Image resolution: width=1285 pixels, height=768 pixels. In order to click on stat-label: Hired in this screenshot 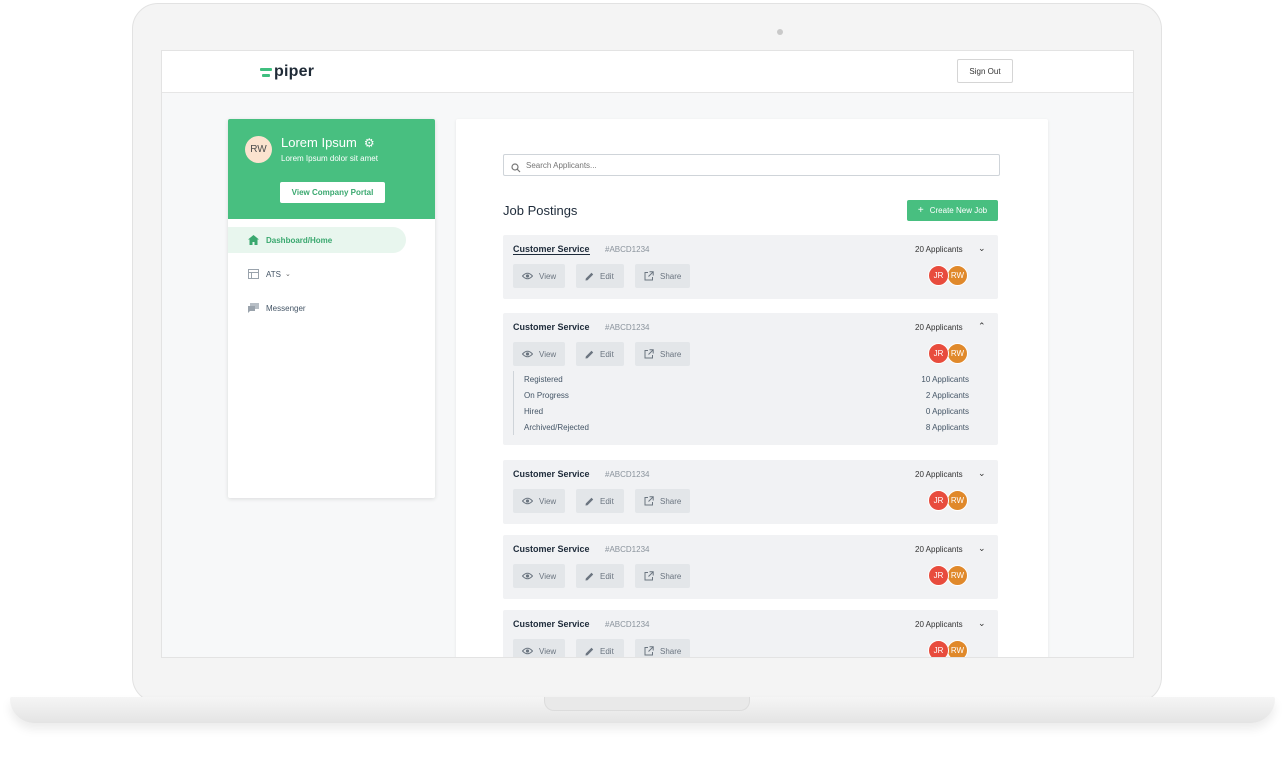, I will do `click(534, 411)`.